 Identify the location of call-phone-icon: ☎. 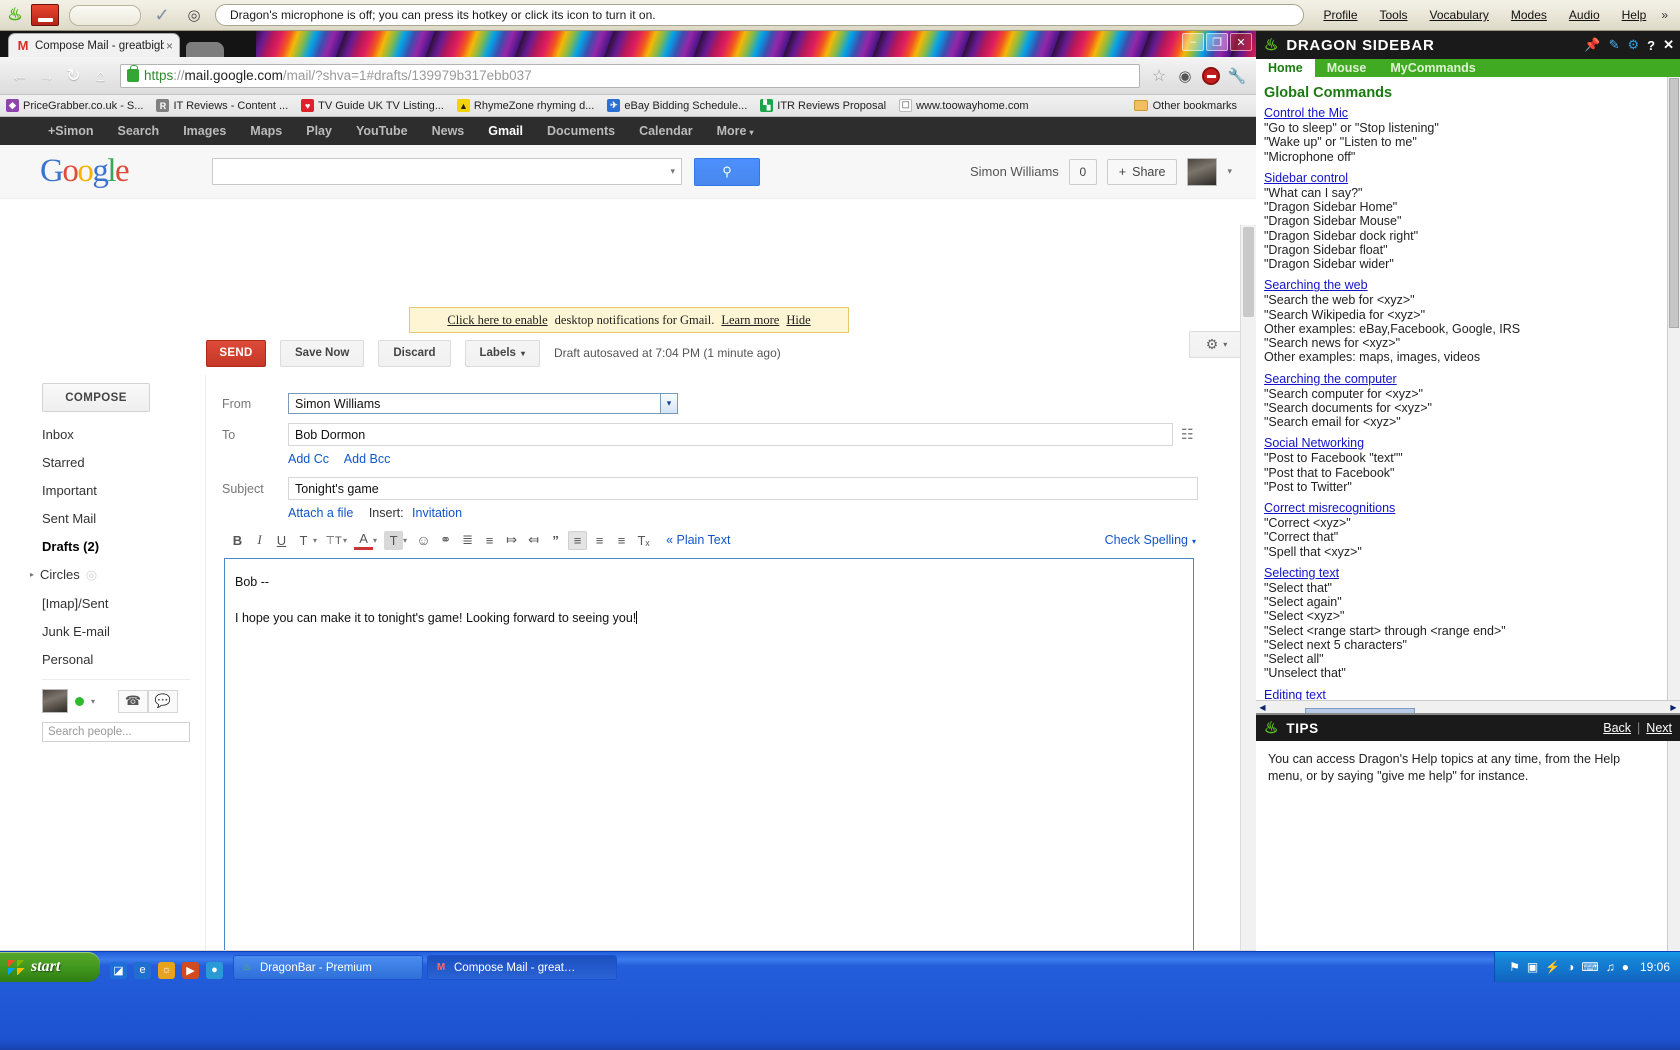
(133, 701).